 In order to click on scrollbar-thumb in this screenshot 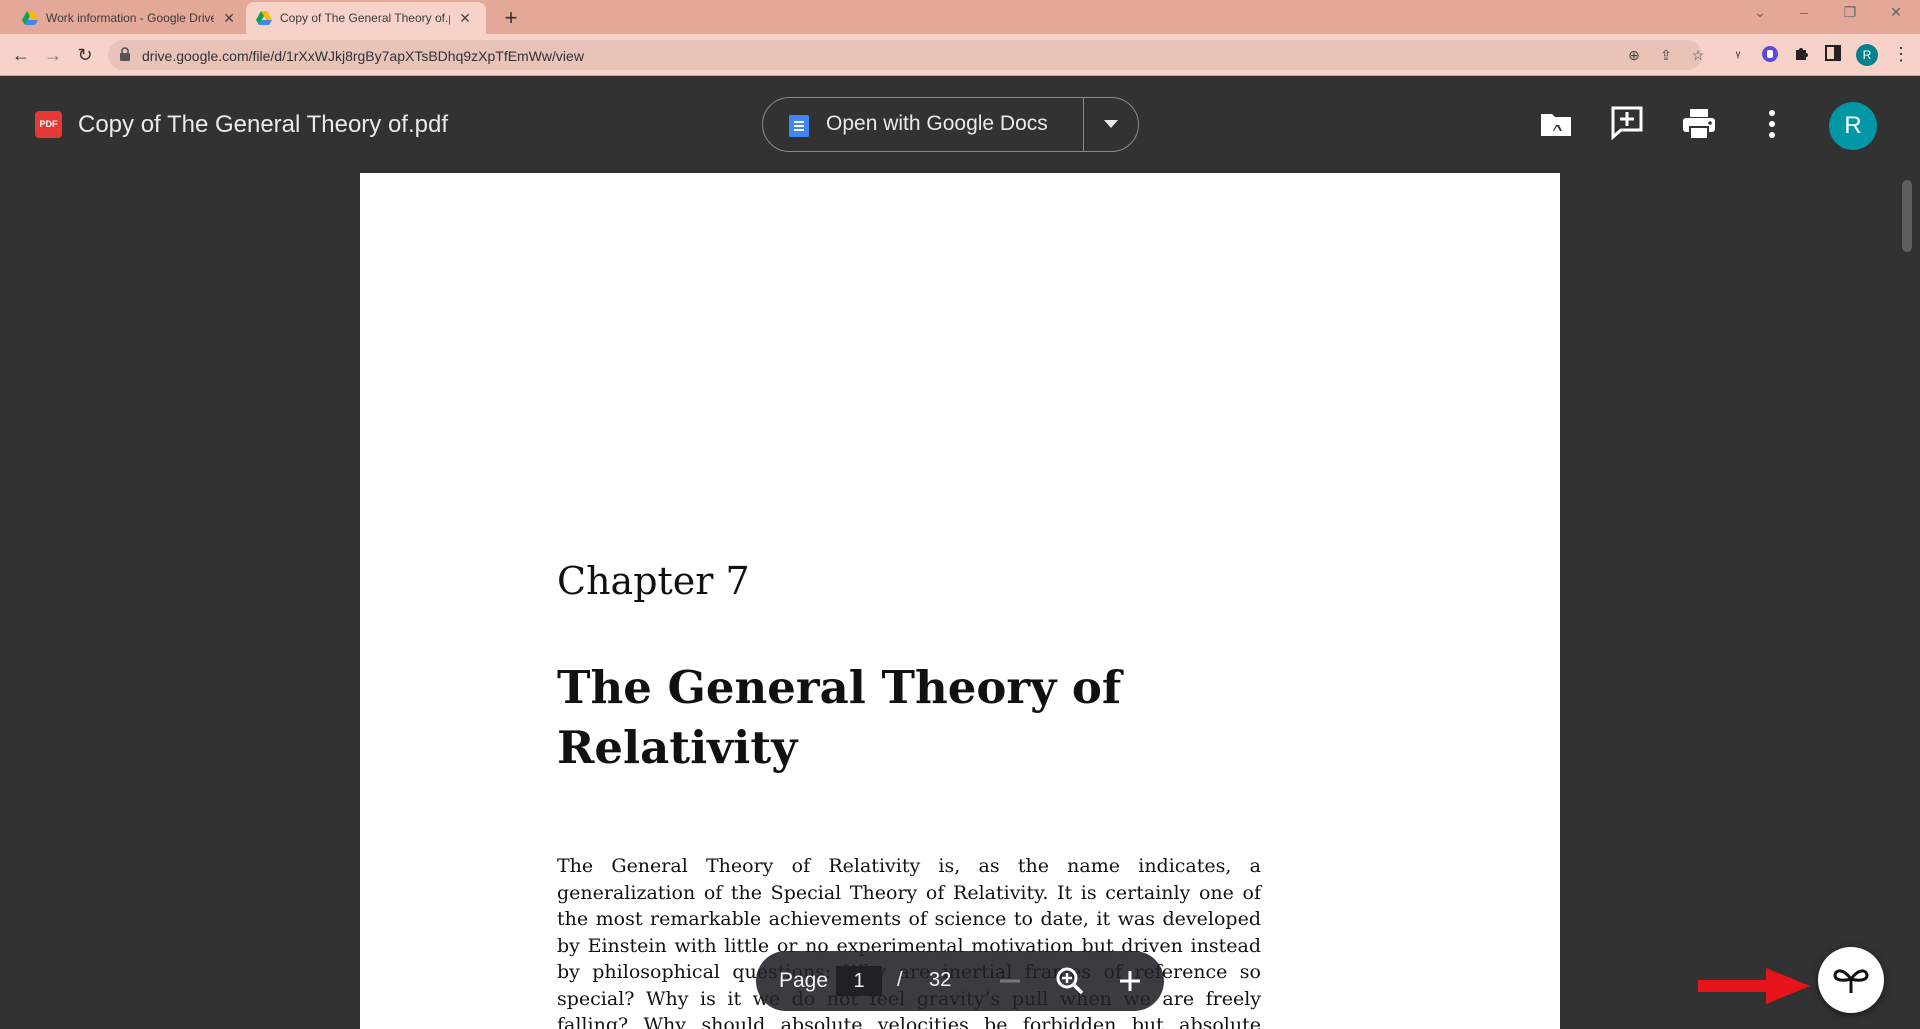, I will do `click(1907, 216)`.